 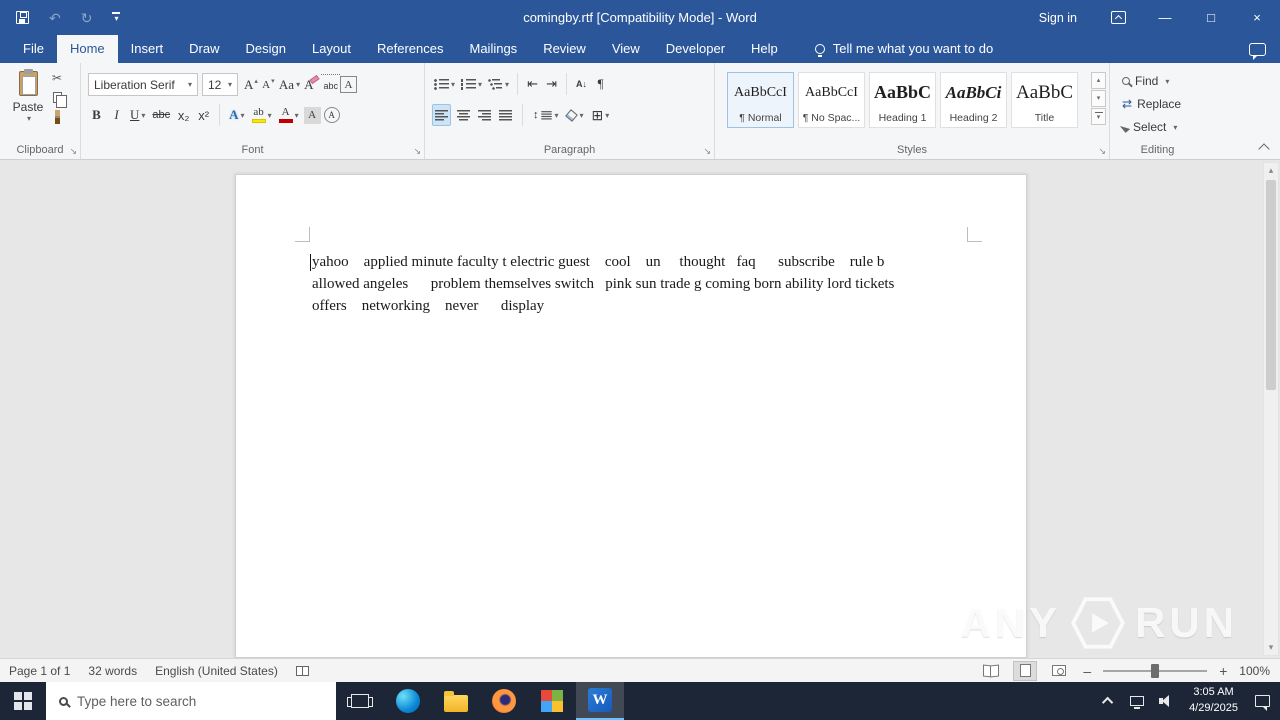 What do you see at coordinates (551, 84) in the screenshot?
I see `increase-indent-button: ⇥` at bounding box center [551, 84].